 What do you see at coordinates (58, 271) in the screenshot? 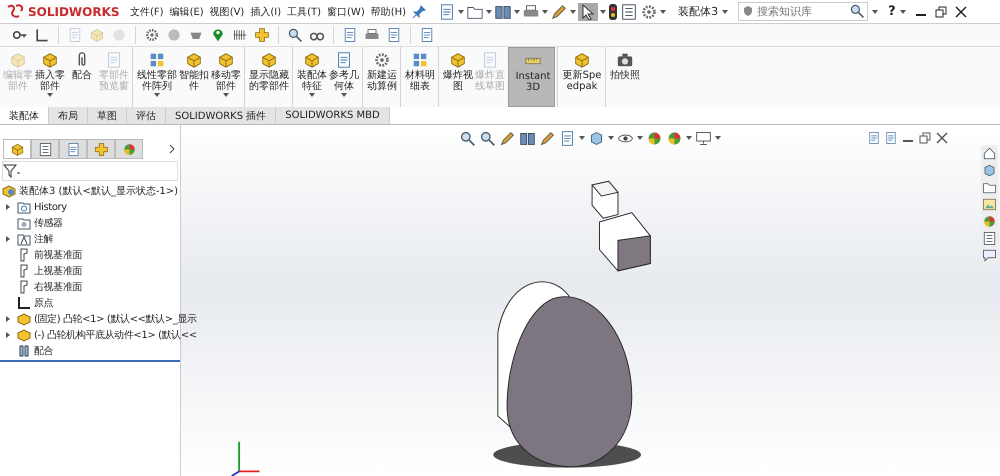
I see `tree-item-label: 上视基准面` at bounding box center [58, 271].